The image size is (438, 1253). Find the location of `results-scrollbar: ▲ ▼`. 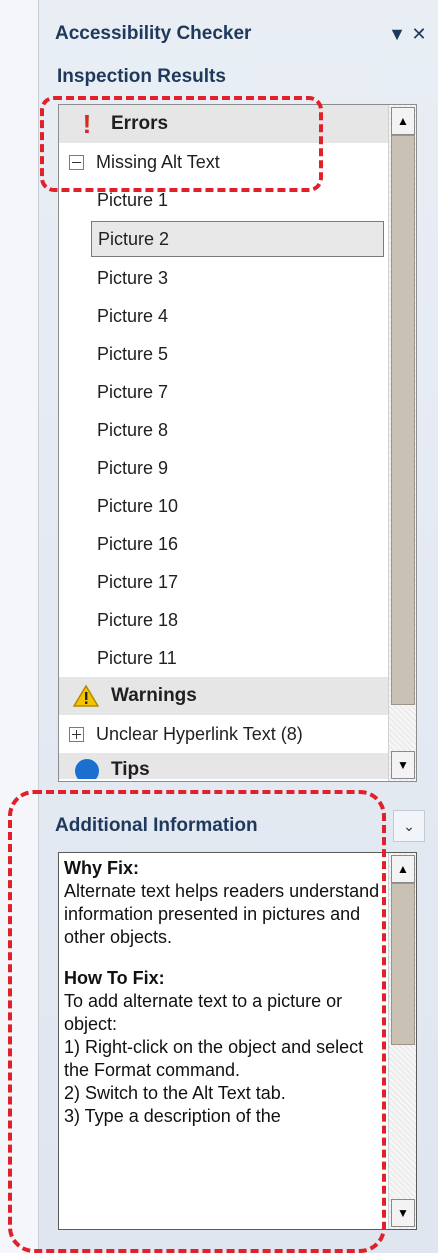

results-scrollbar: ▲ ▼ is located at coordinates (402, 443).